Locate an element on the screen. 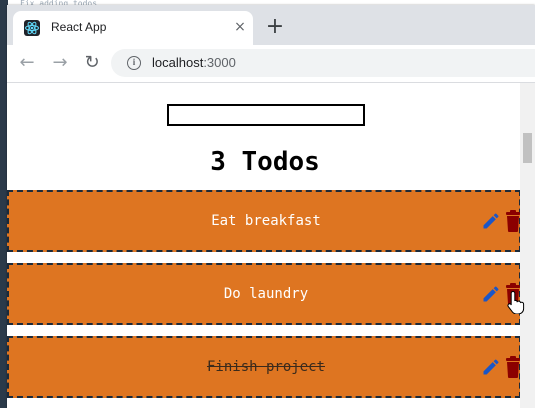 The width and height of the screenshot is (535, 408). todo-text: Eat breakfast is located at coordinates (266, 221).